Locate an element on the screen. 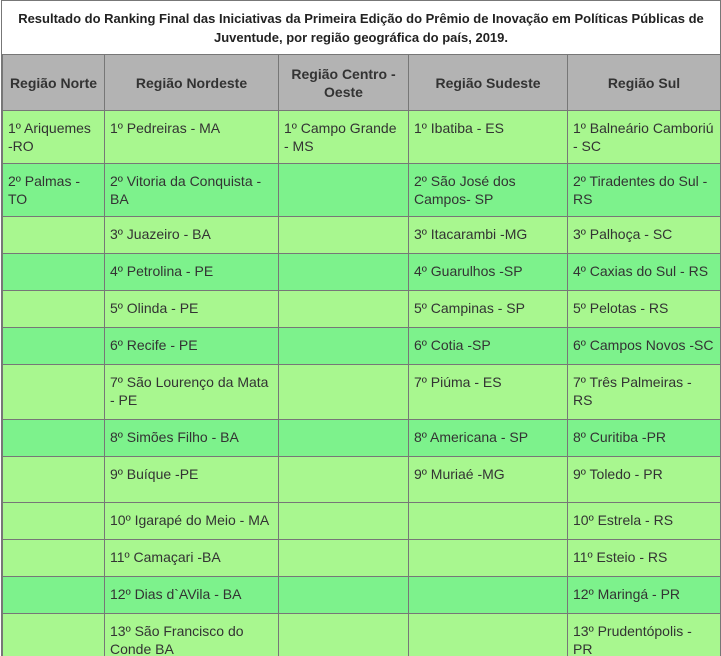 The width and height of the screenshot is (721, 656). cell-sul: 3º Palhoça - SC is located at coordinates (643, 235).